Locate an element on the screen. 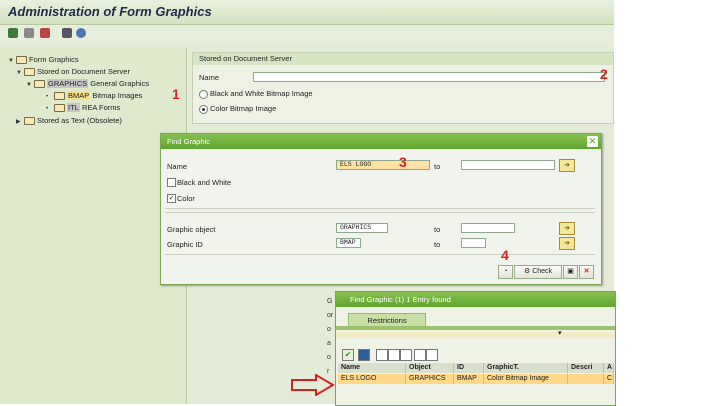 Image resolution: width=720 pixels, height=406 pixels. checkmark-icon: ✔ is located at coordinates (348, 355).